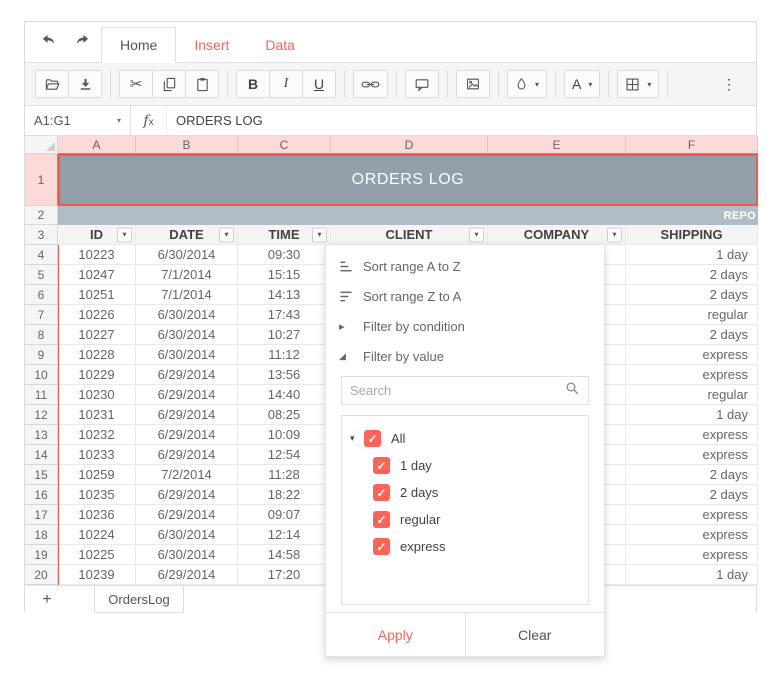 This screenshot has height=681, width=770. What do you see at coordinates (284, 145) in the screenshot?
I see `column-header-C: C` at bounding box center [284, 145].